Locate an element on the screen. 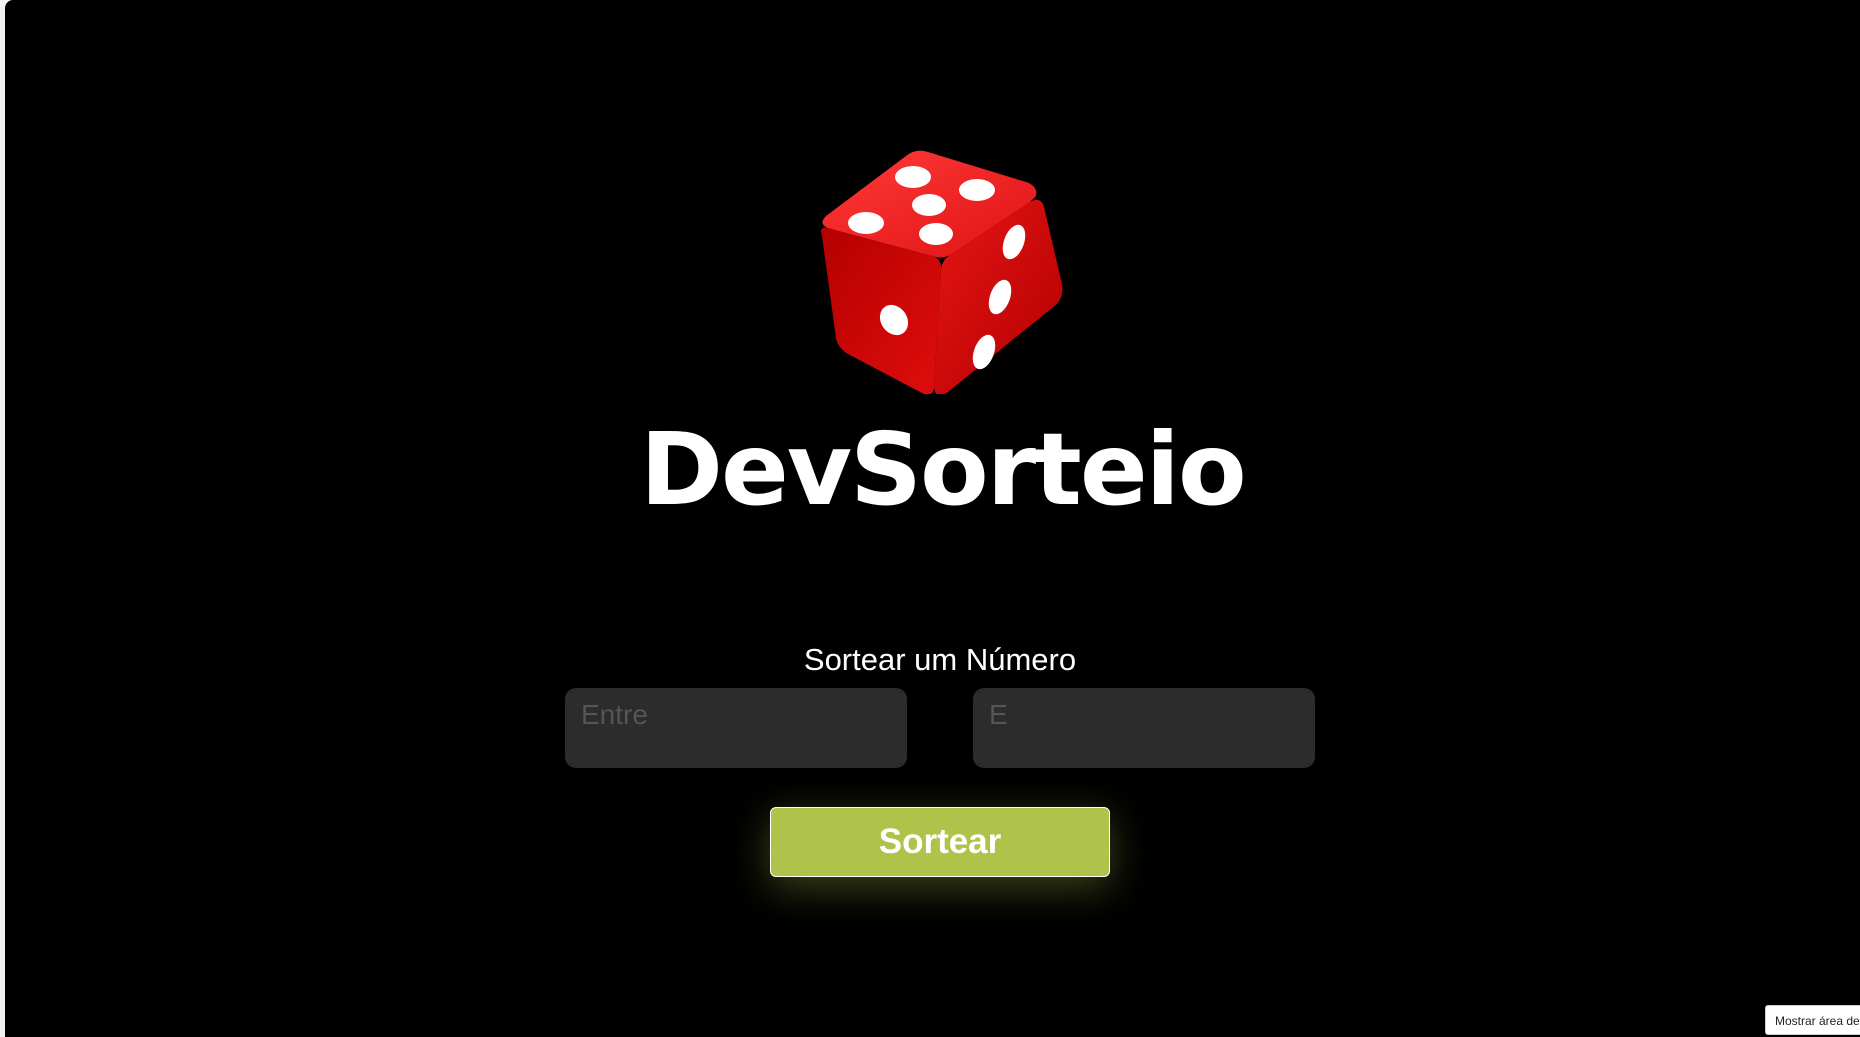 This screenshot has width=1860, height=1037. range-end-input is located at coordinates (1144, 728).